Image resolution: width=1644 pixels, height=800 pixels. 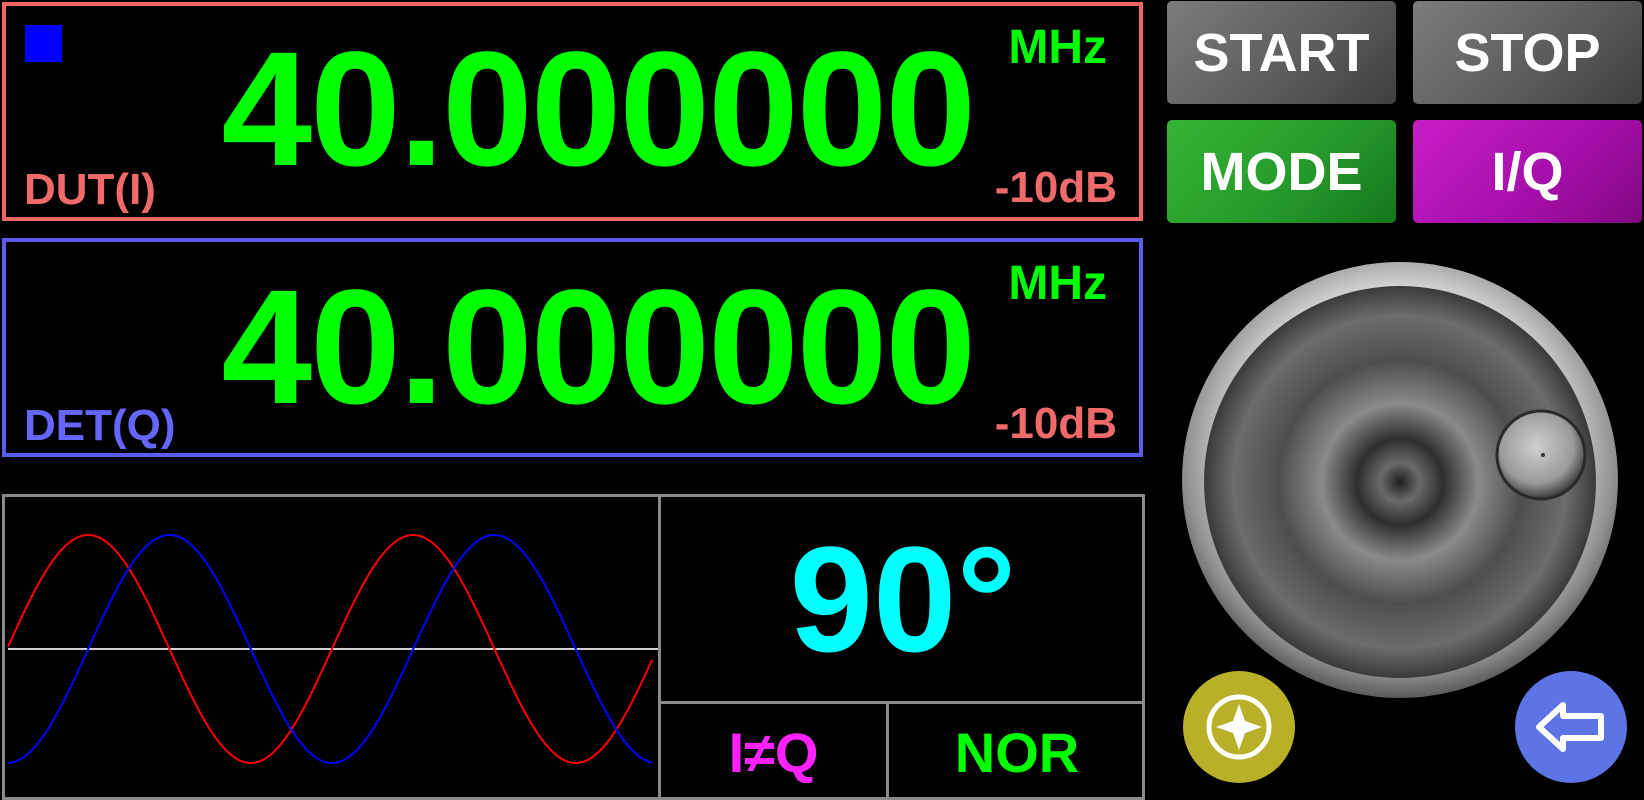 I want to click on active-channel-indicator, so click(x=43, y=43).